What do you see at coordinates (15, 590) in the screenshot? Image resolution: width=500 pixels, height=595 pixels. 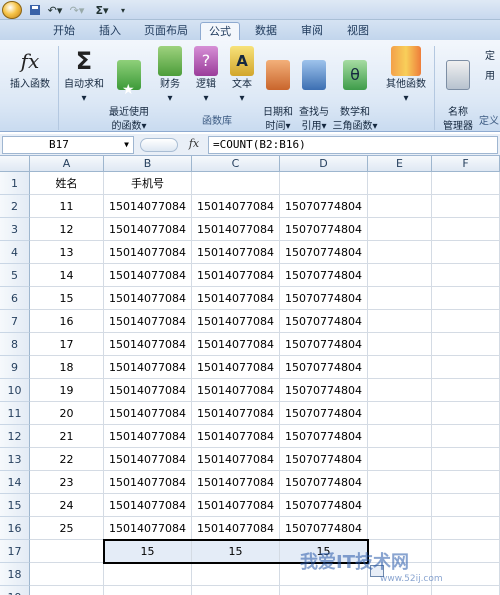 I see `row-header: 19` at bounding box center [15, 590].